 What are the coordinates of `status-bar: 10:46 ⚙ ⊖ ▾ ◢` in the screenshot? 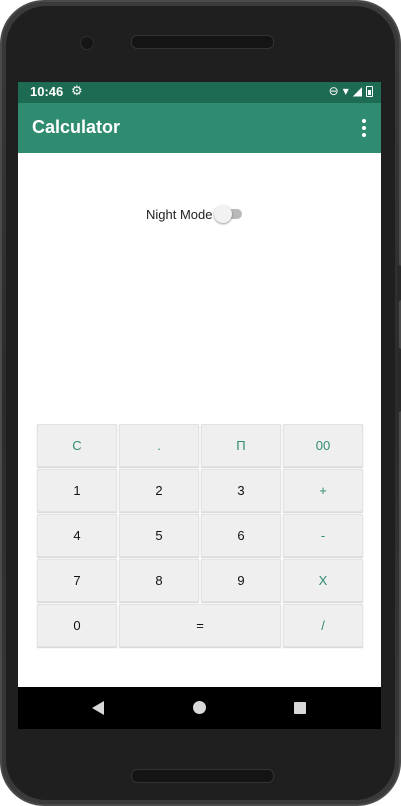 It's located at (199, 92).